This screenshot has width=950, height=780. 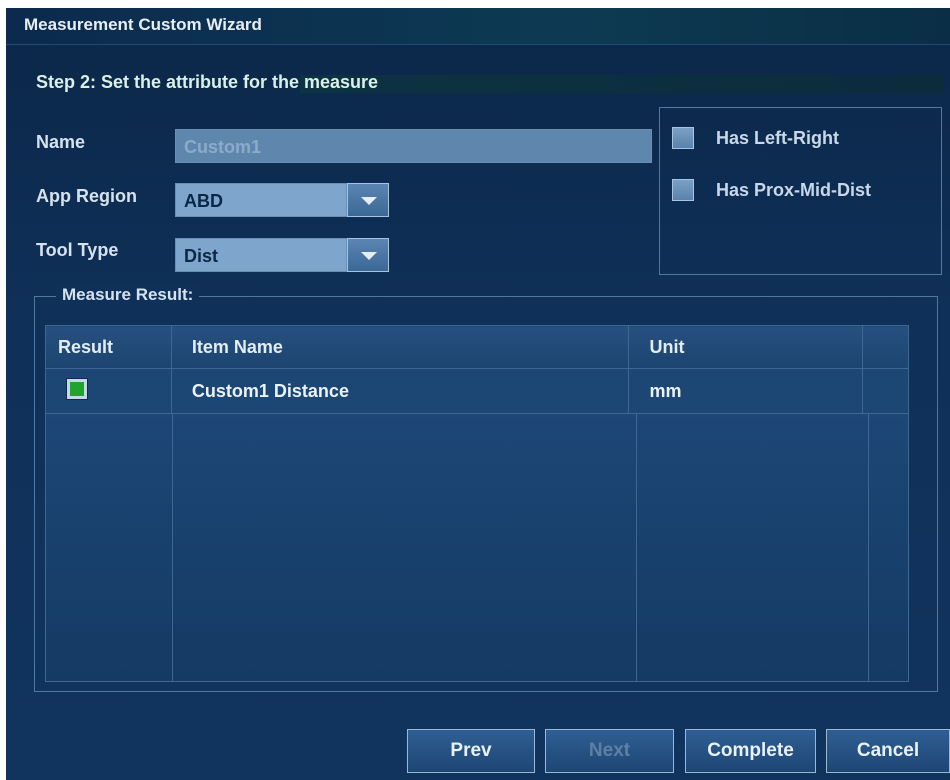 I want to click on name-field: Custom1, so click(x=413, y=146).